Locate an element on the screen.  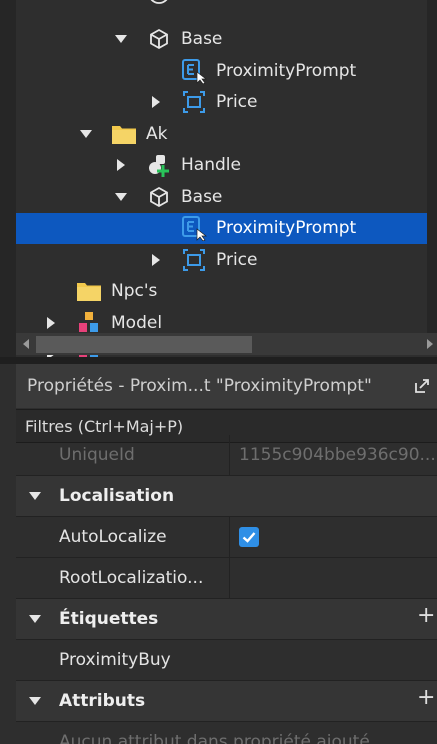
caret-right-icon is located at coordinates (430, 344).